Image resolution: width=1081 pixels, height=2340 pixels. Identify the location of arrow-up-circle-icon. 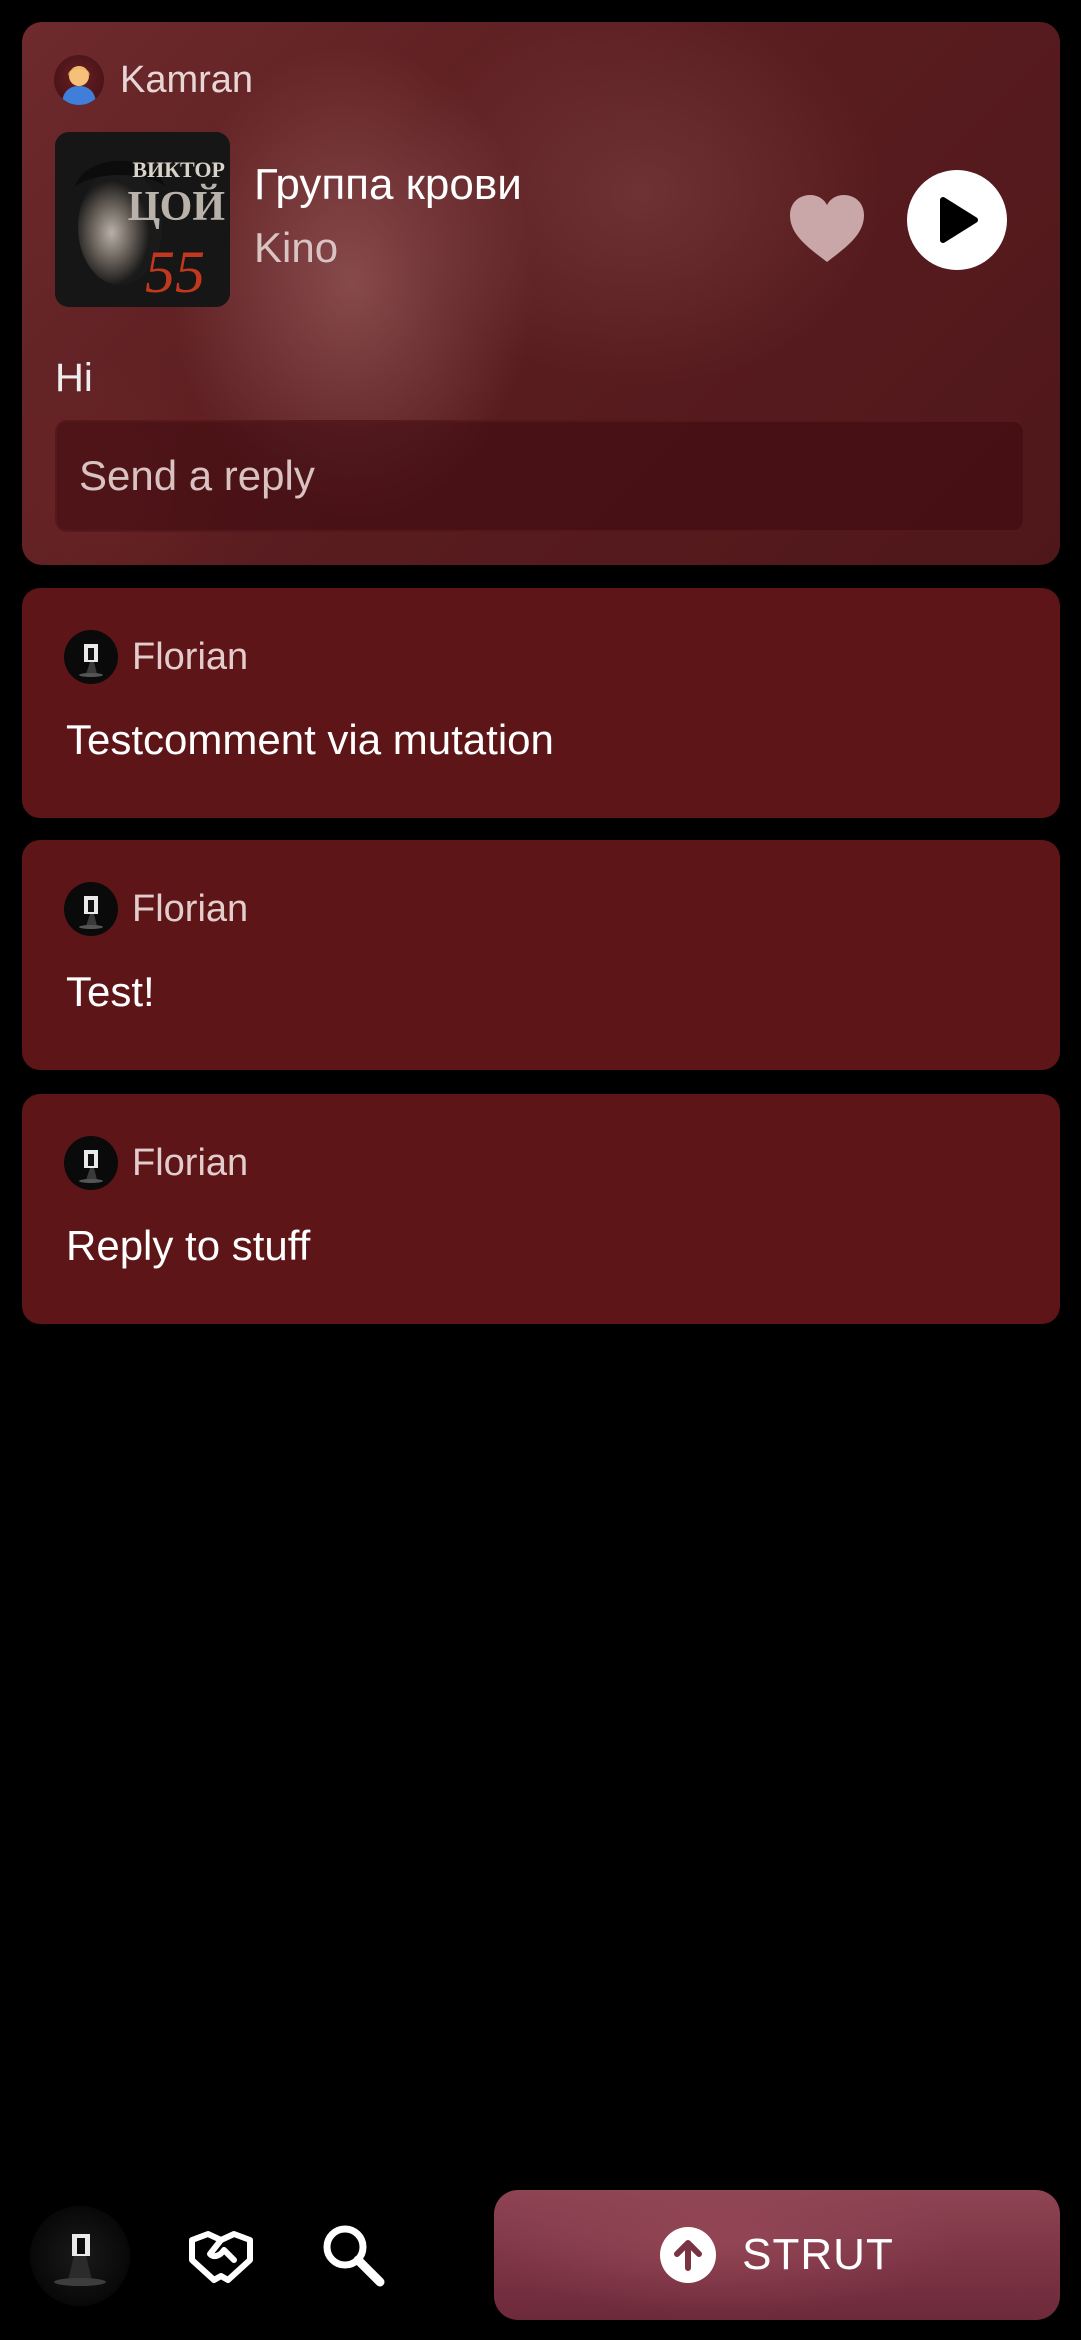
(688, 2255).